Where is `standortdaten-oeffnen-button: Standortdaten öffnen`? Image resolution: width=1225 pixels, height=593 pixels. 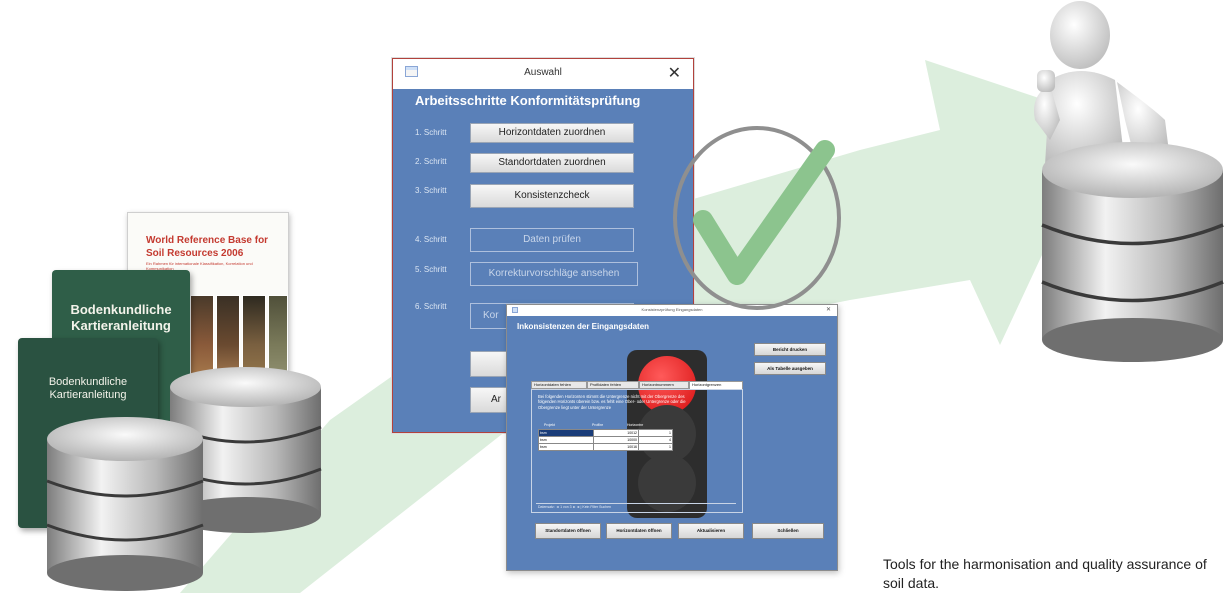 standortdaten-oeffnen-button: Standortdaten öffnen is located at coordinates (568, 531).